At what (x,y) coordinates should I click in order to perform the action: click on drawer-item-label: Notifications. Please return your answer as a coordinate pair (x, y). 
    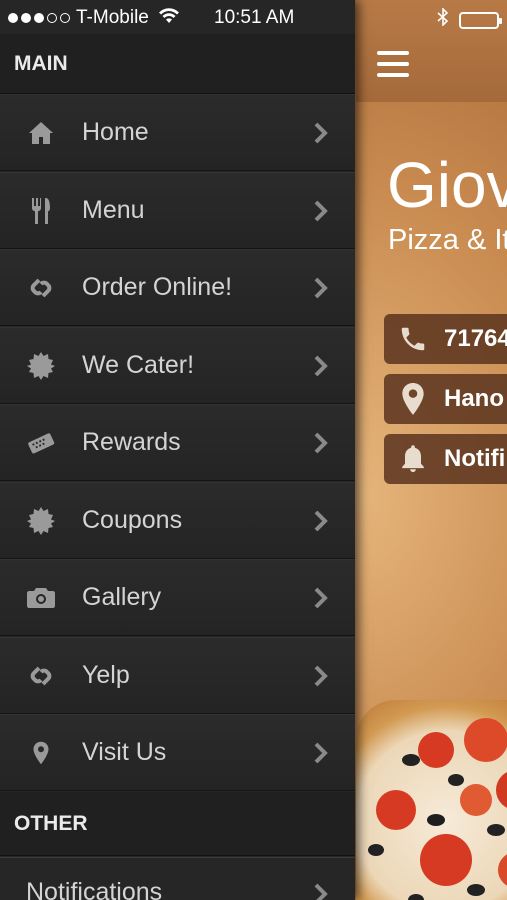
    Looking at the image, I should click on (94, 889).